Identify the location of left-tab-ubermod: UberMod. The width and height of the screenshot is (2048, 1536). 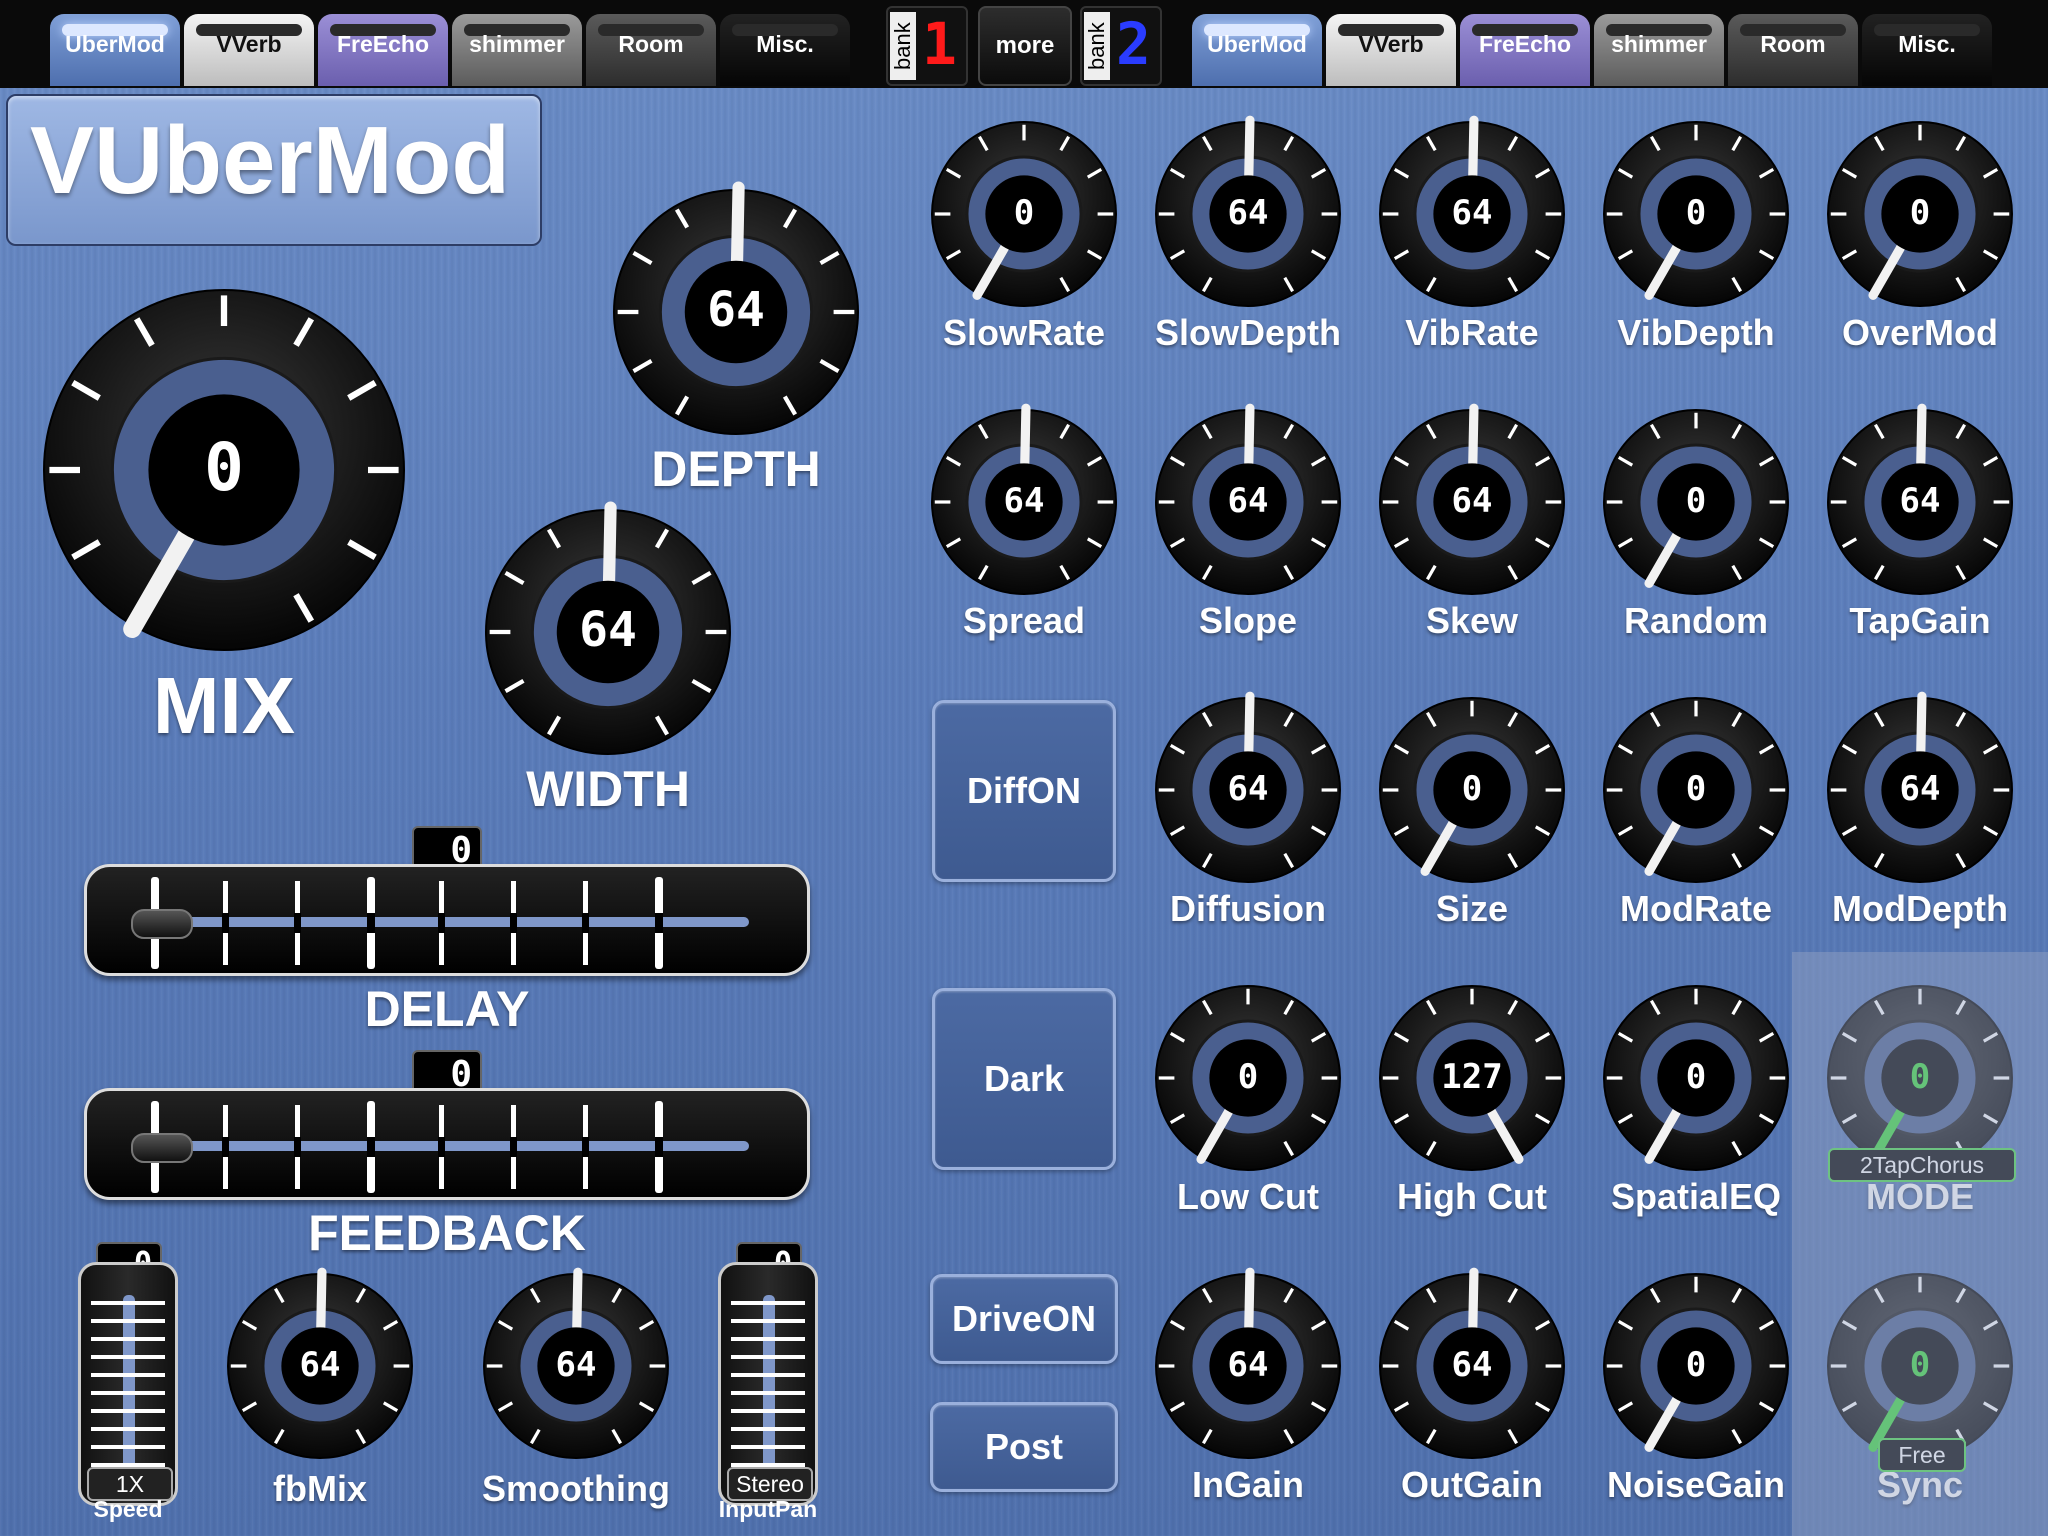
(115, 50).